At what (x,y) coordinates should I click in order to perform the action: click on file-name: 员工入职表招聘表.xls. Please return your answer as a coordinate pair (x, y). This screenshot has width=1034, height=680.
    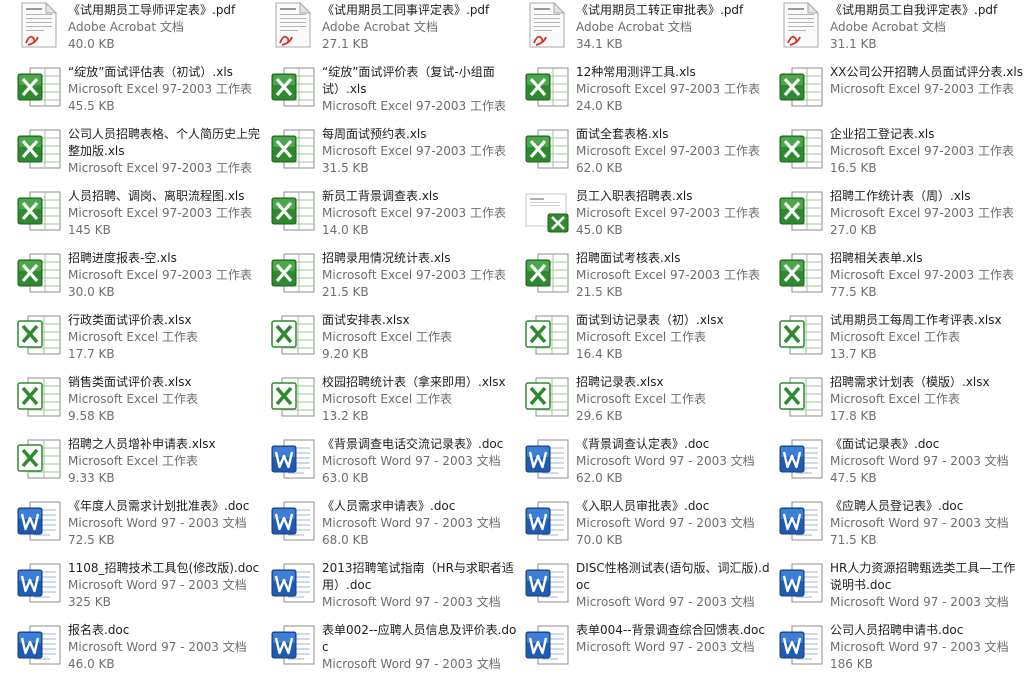
    Looking at the image, I should click on (634, 196).